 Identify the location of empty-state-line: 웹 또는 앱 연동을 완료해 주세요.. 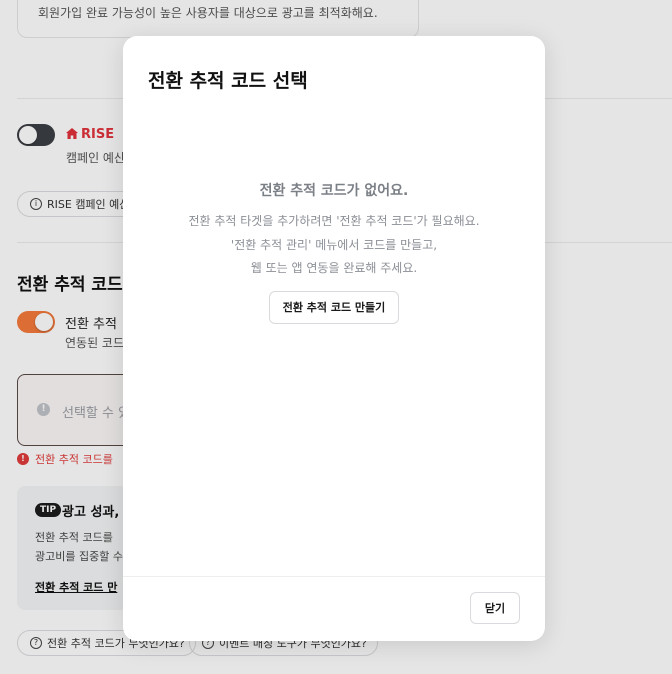
(334, 268).